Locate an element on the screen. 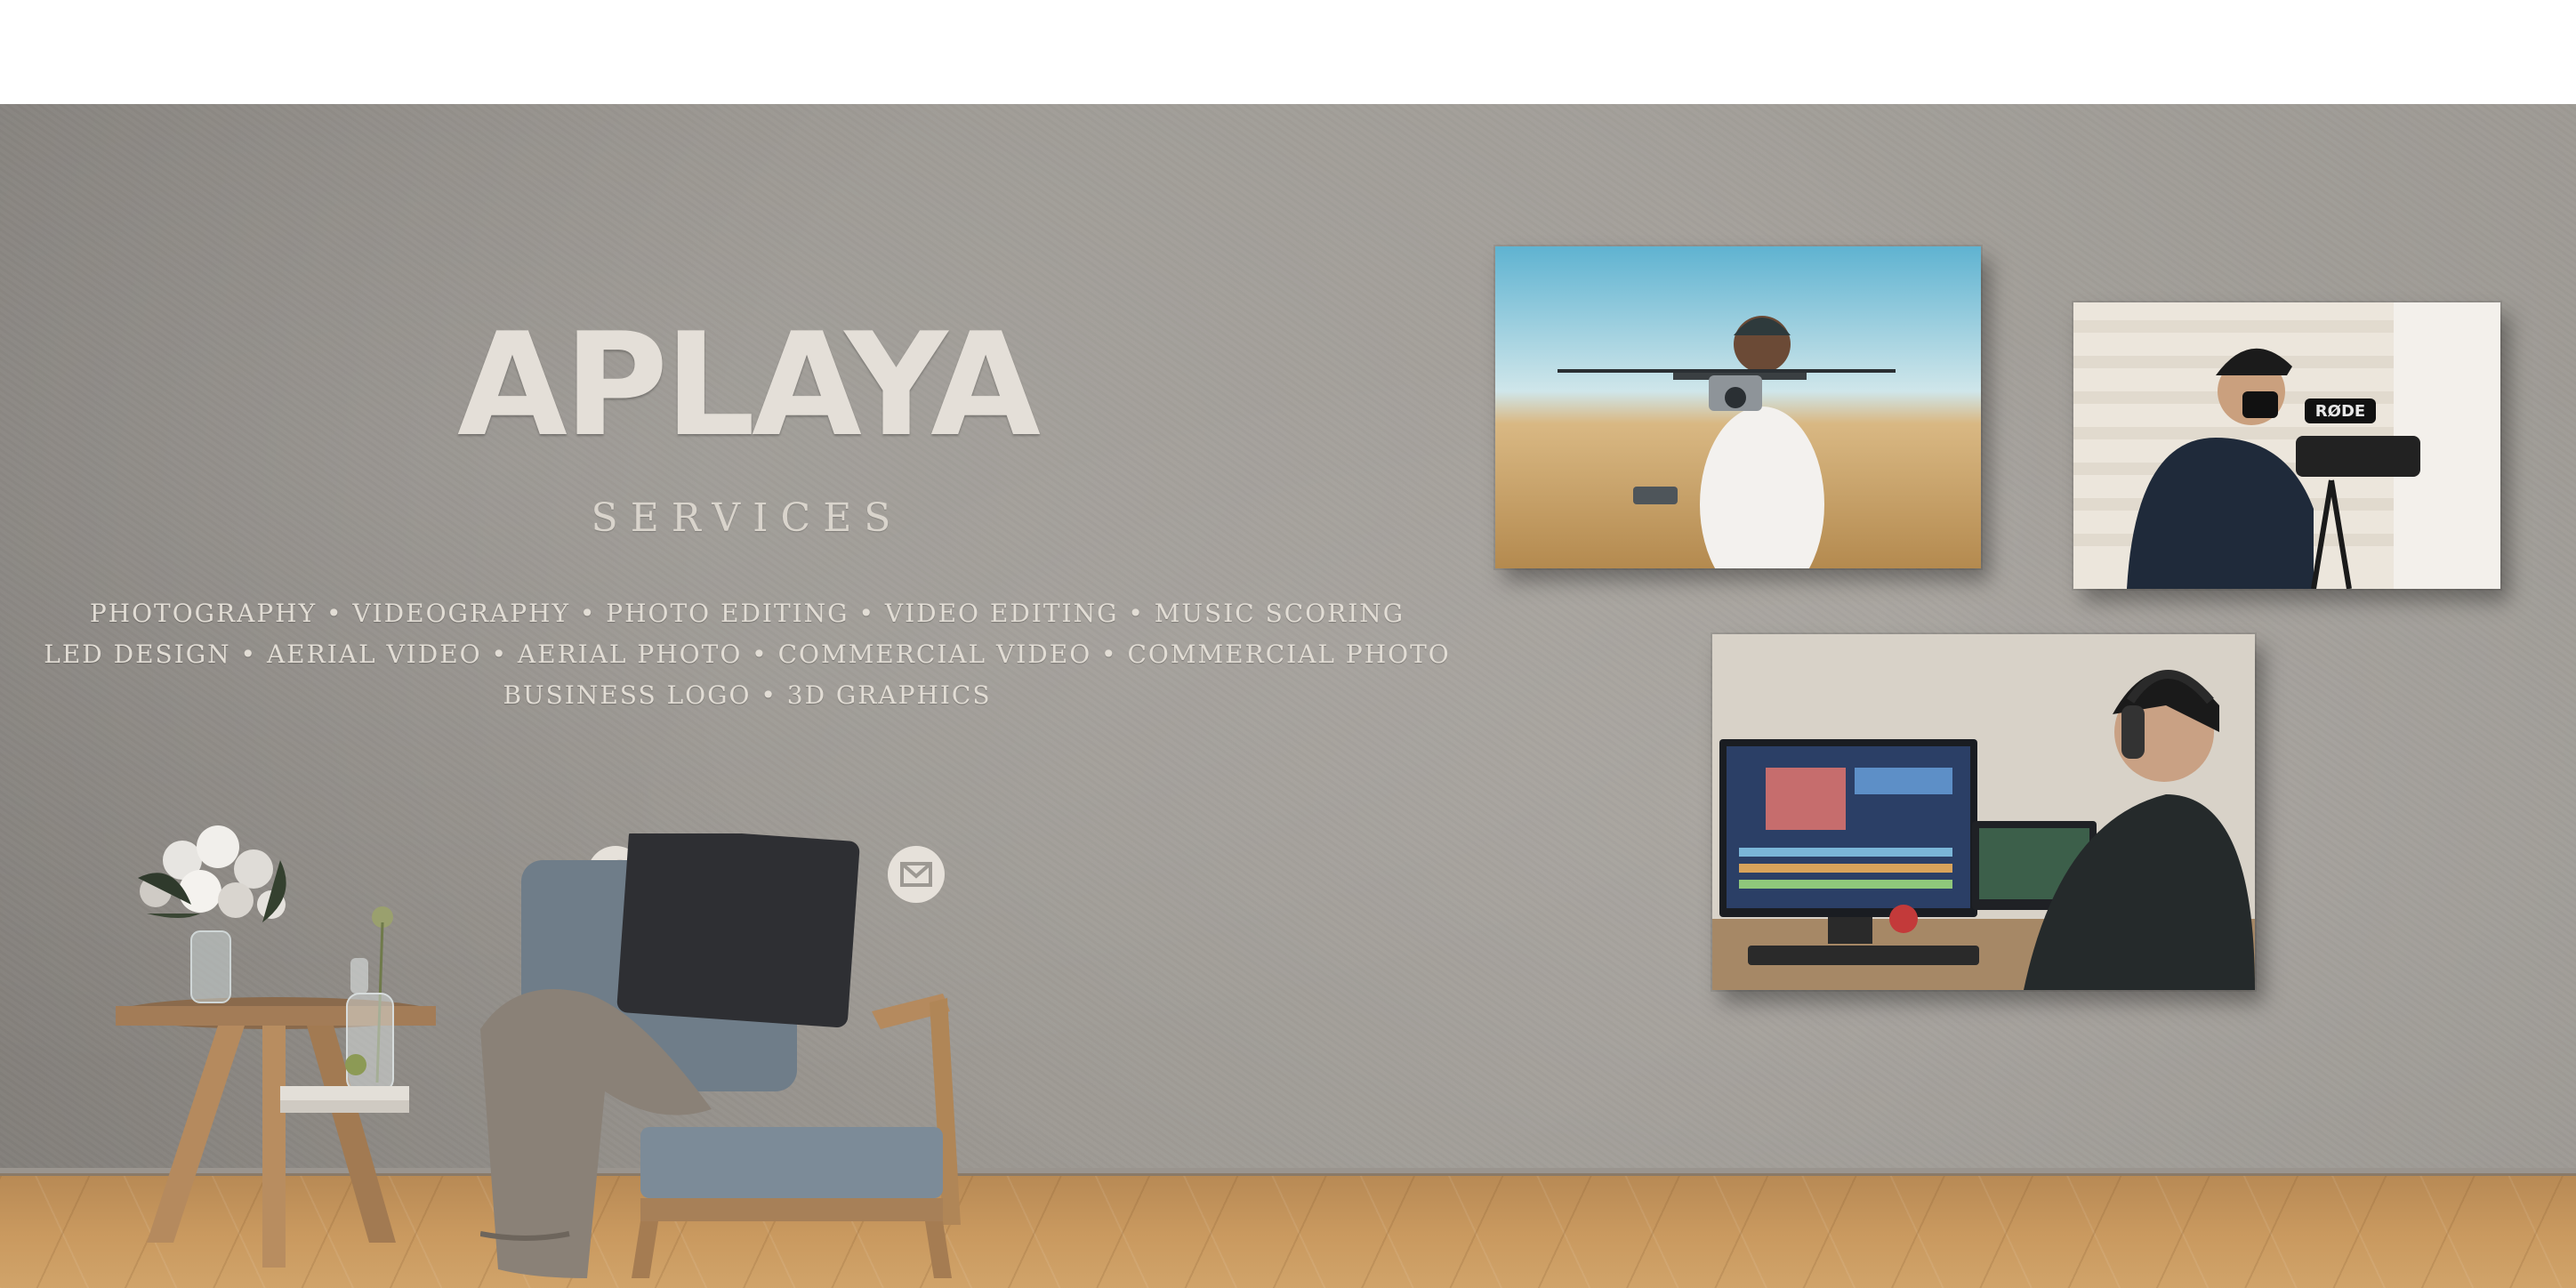  drone-pilot-photo is located at coordinates (1738, 407).